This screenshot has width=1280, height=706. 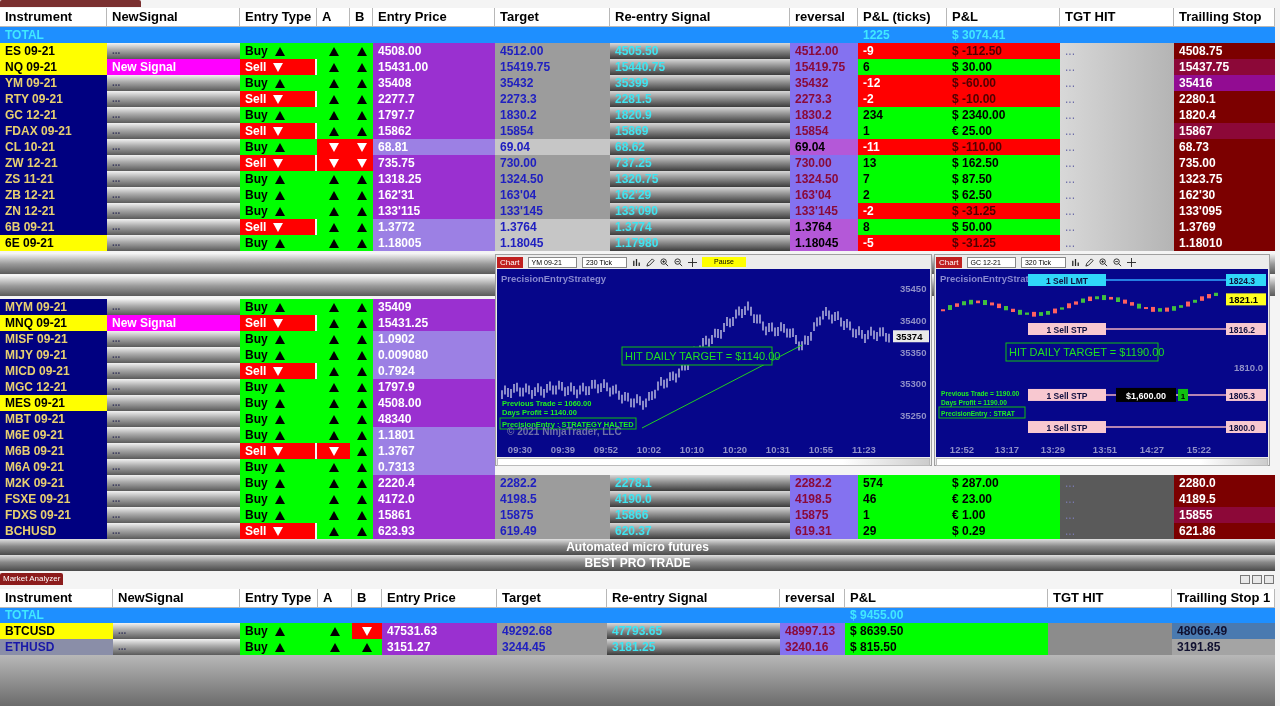 I want to click on instrument-cell: MES 09-21, so click(x=53, y=403).